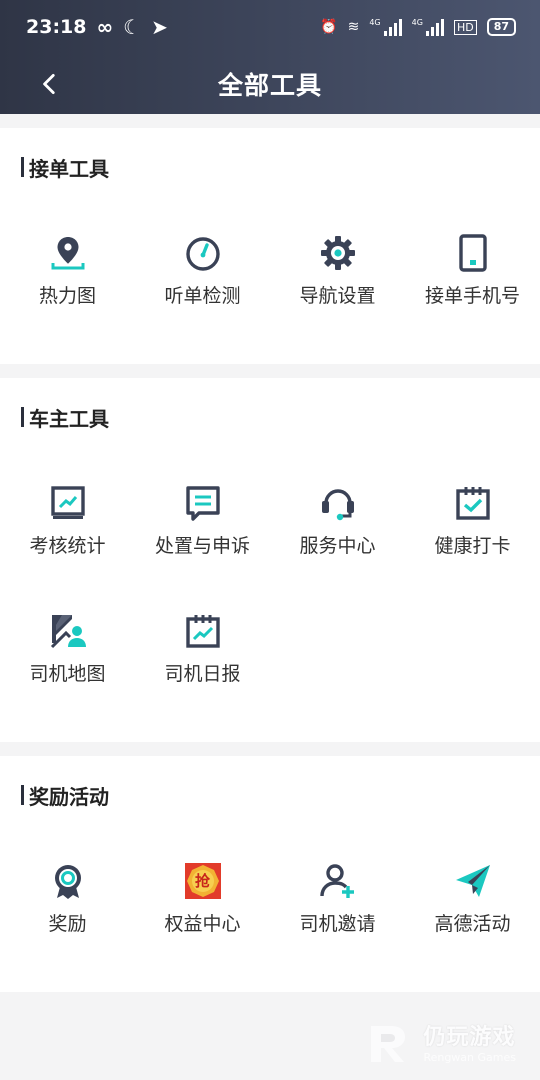 The image size is (540, 1080). I want to click on alarm-icon: ⏰, so click(329, 27).